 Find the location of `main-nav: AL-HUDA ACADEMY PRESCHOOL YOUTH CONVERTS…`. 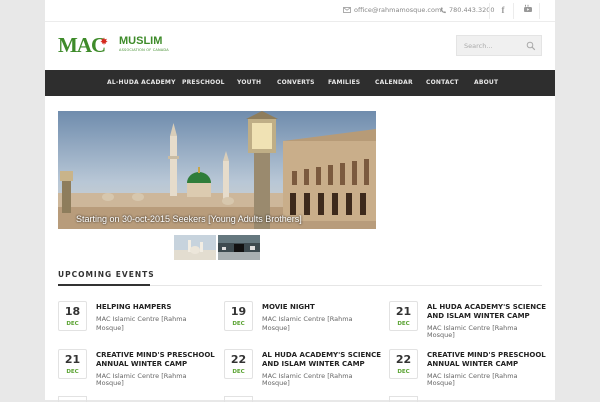

main-nav: AL-HUDA ACADEMY PRESCHOOL YOUTH CONVERTS… is located at coordinates (300, 83).